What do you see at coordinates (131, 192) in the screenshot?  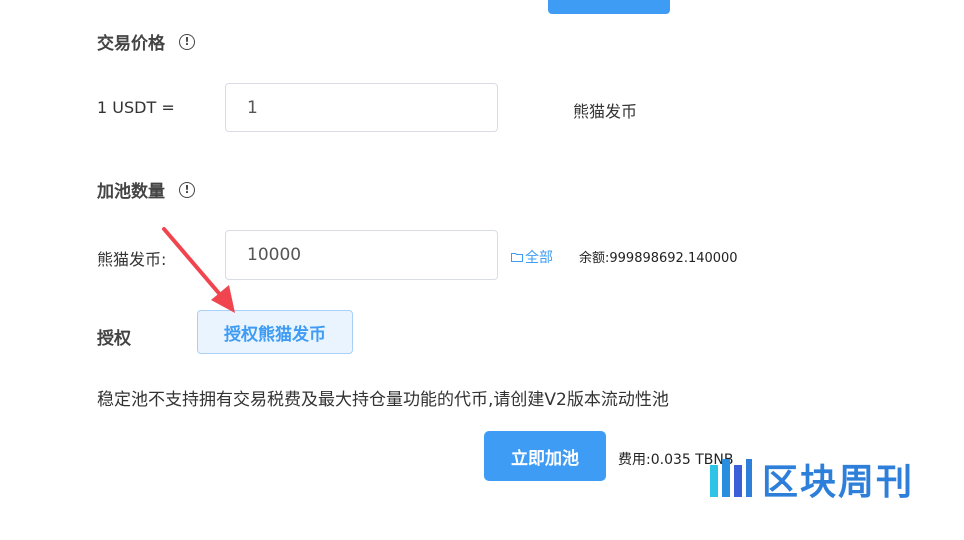 I see `pool-section-label: 加池数量` at bounding box center [131, 192].